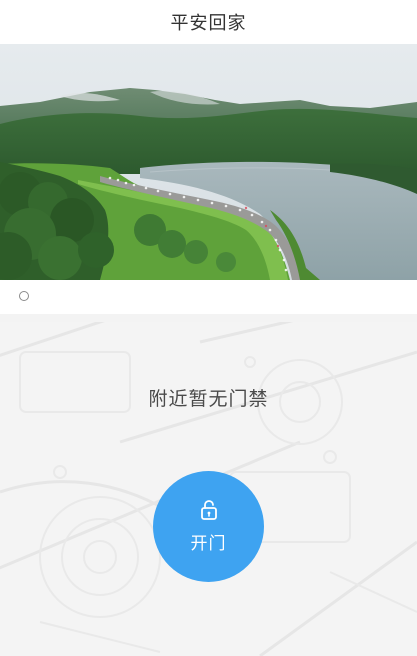  I want to click on page-title: 平安回家, so click(208, 23).